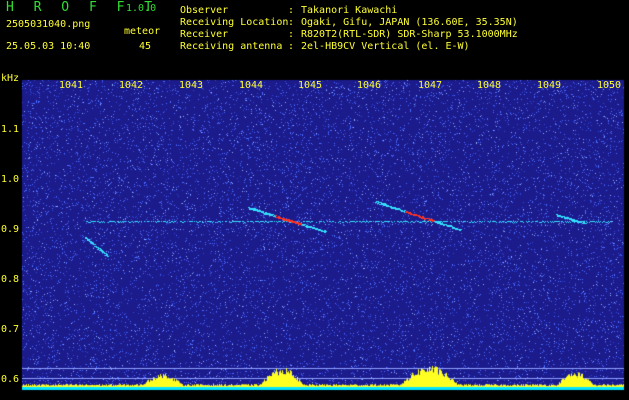  I want to click on x-tick-label: 1043, so click(191, 85).